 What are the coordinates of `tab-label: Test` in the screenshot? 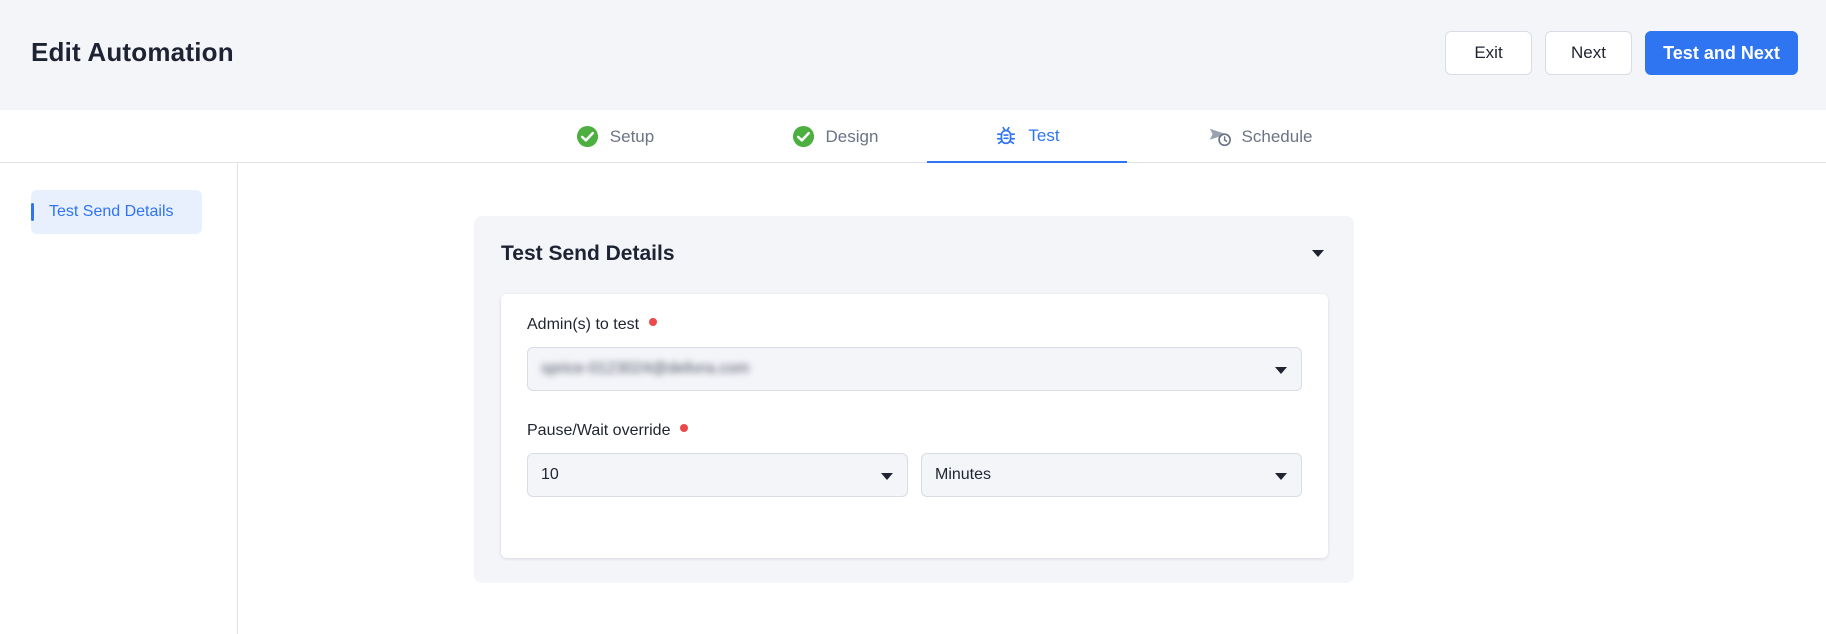 It's located at (1044, 135).